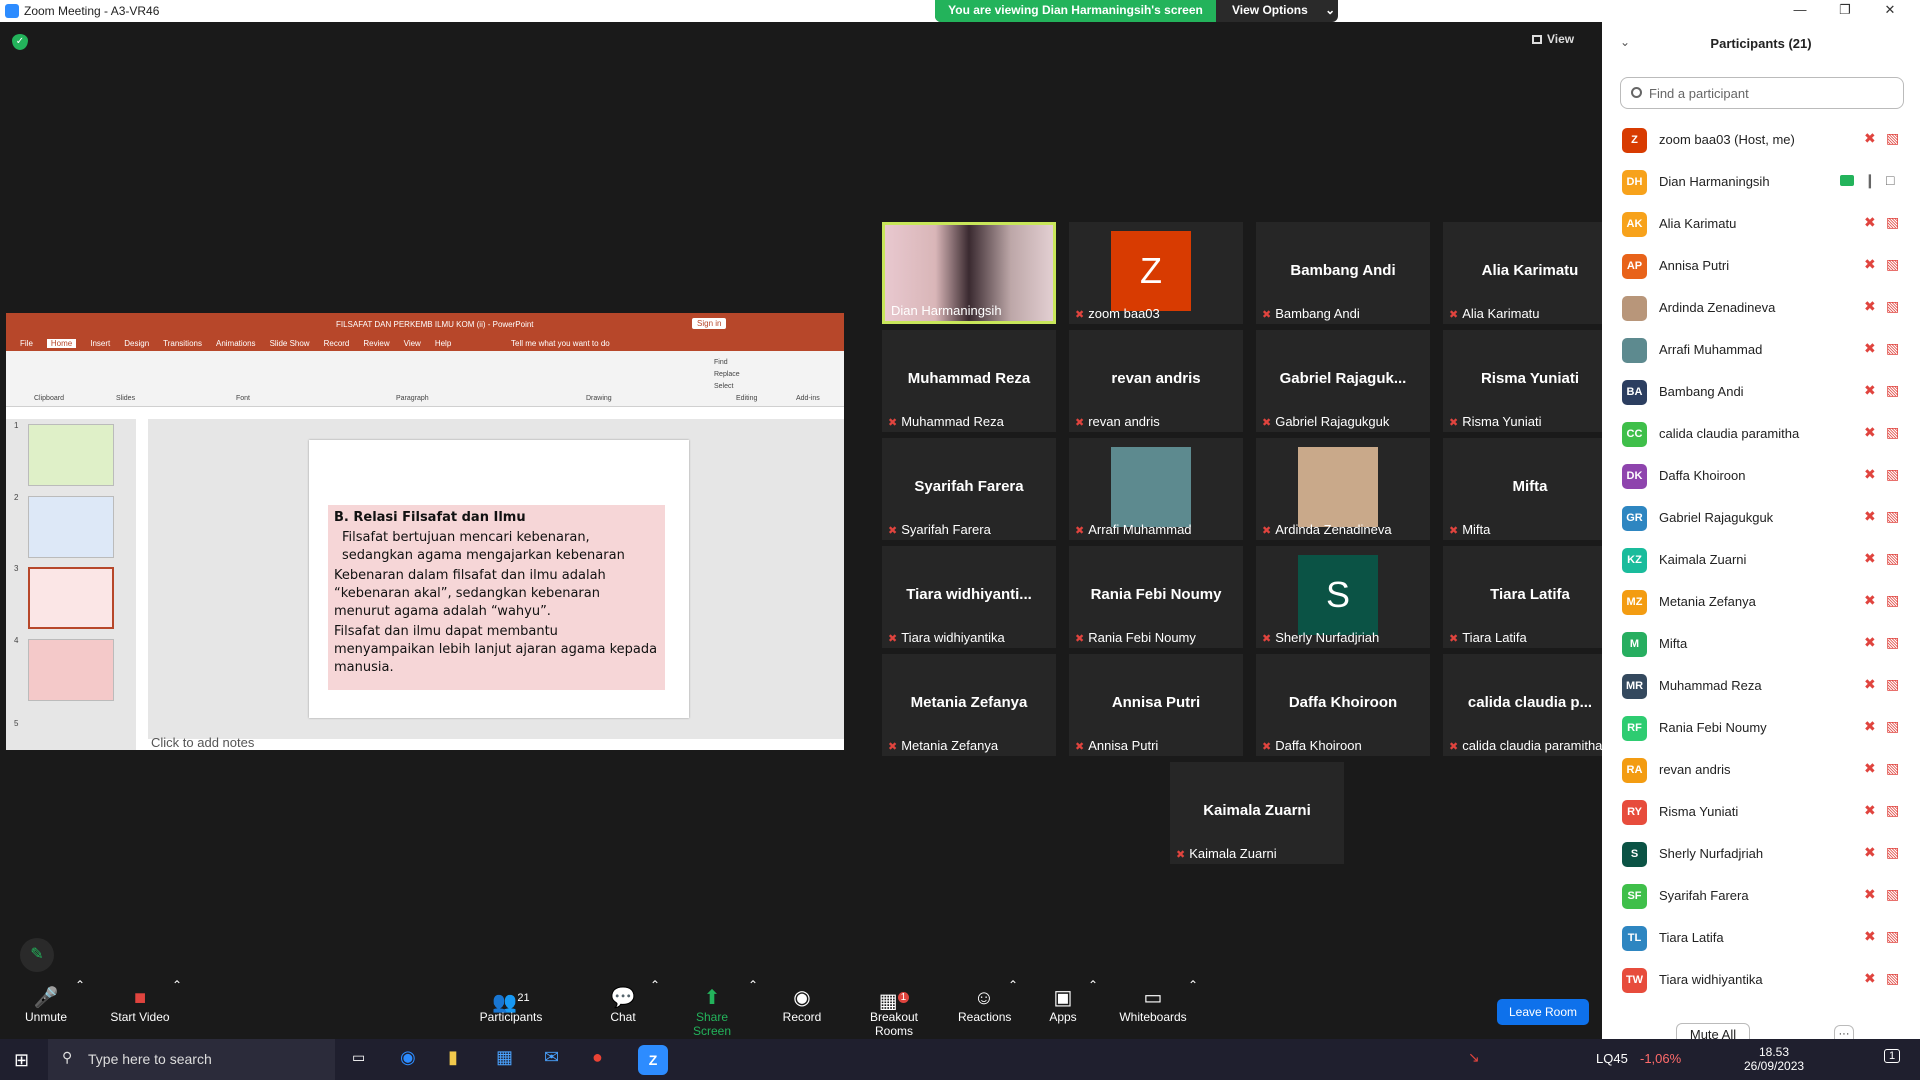  Describe the element at coordinates (802, 1008) in the screenshot. I see `record-button: ◉ Record` at that location.